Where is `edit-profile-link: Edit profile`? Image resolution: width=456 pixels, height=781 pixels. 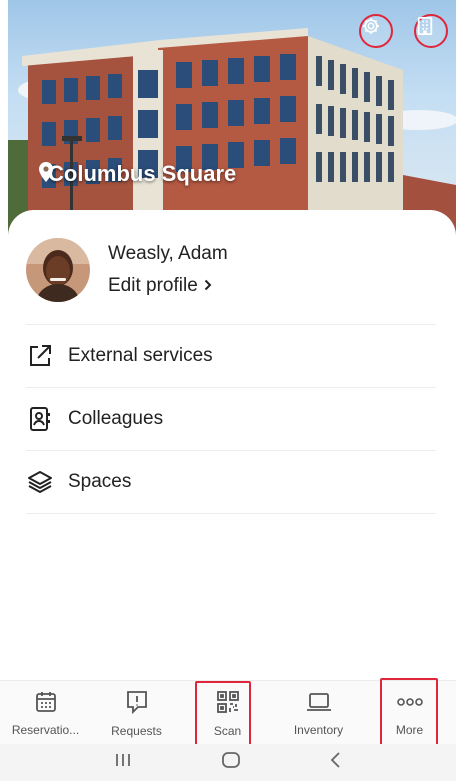
edit-profile-link: Edit profile is located at coordinates (168, 286).